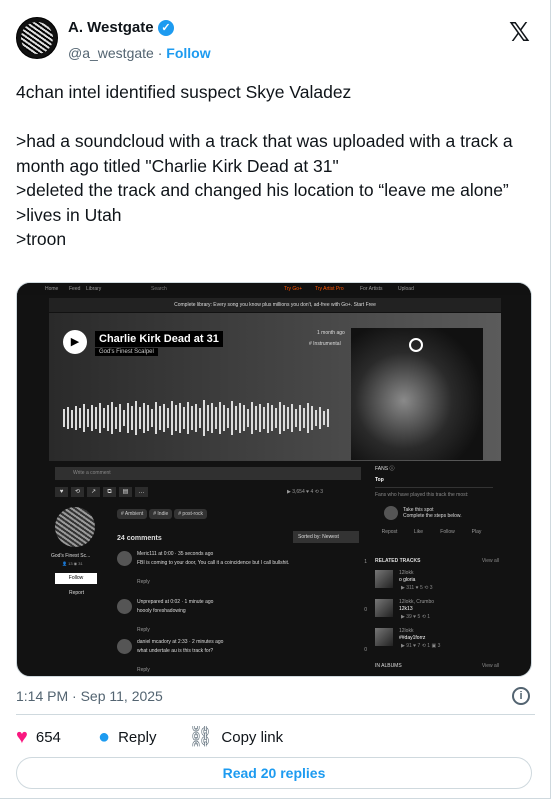 The width and height of the screenshot is (551, 799). What do you see at coordinates (274, 773) in the screenshot?
I see `read-replies-button: Read 20 replies` at bounding box center [274, 773].